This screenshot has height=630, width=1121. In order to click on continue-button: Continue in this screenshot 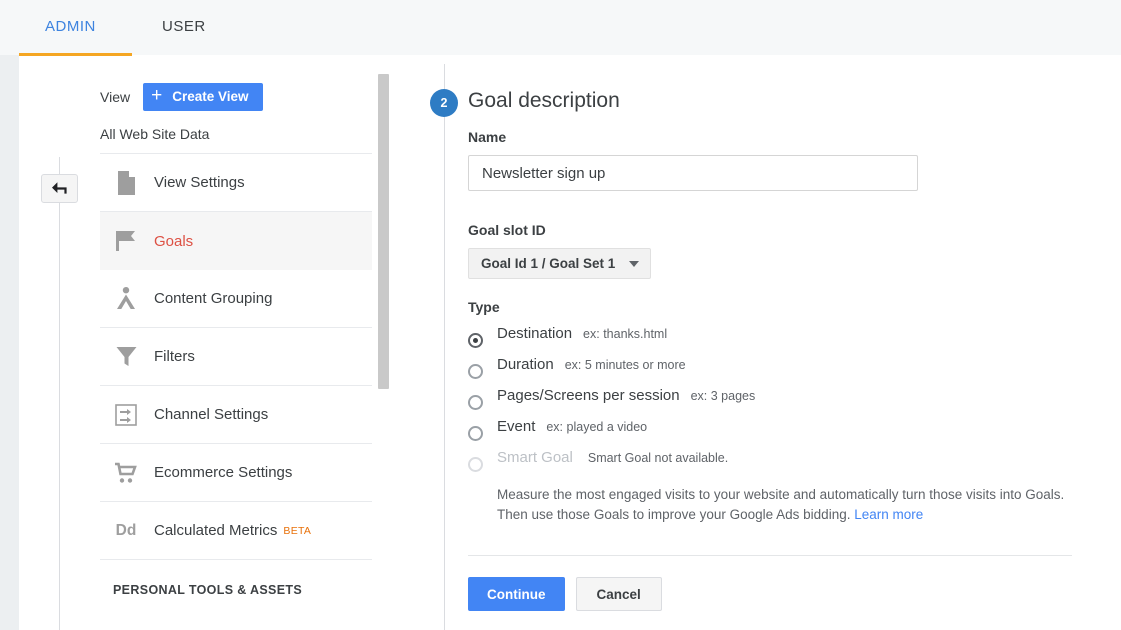, I will do `click(516, 594)`.